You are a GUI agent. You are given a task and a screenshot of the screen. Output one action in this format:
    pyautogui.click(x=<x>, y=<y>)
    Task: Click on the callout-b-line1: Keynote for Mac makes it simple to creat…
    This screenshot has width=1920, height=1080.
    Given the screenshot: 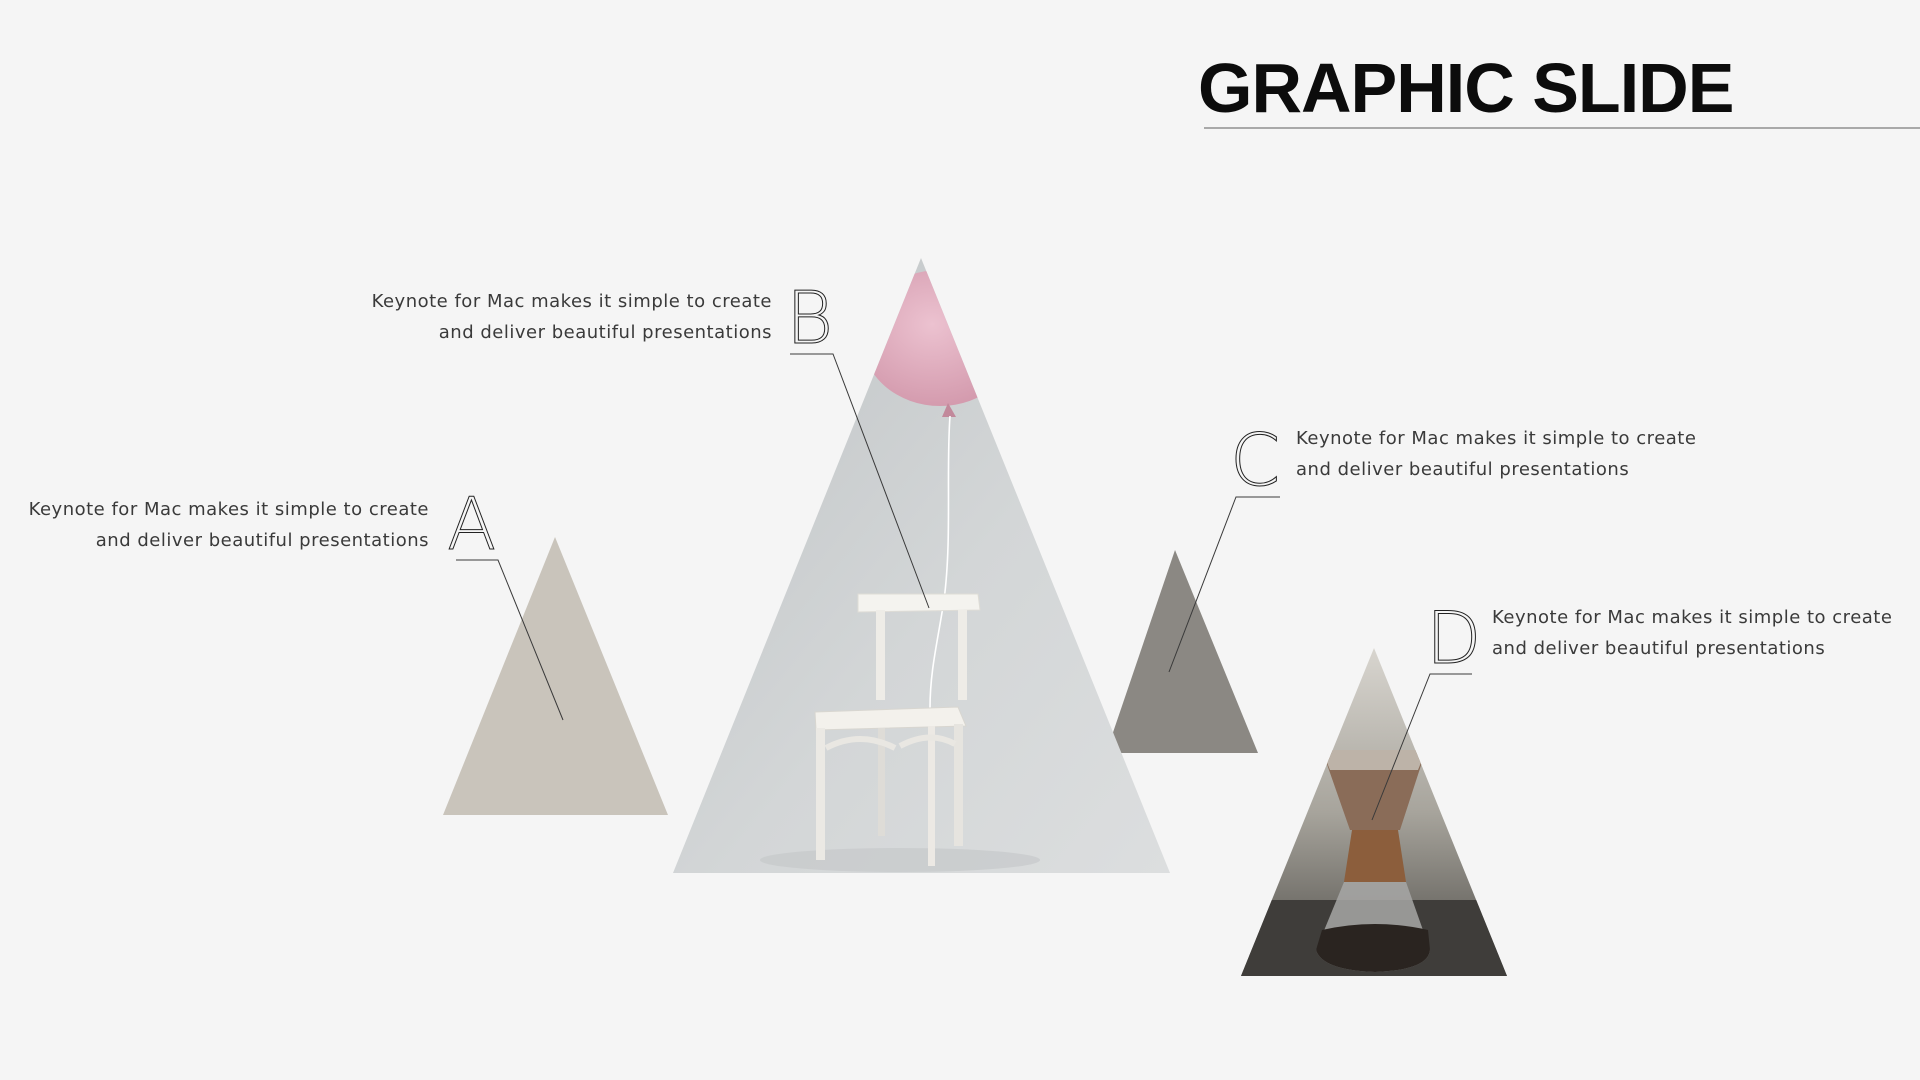 What is the action you would take?
    pyautogui.click(x=571, y=301)
    